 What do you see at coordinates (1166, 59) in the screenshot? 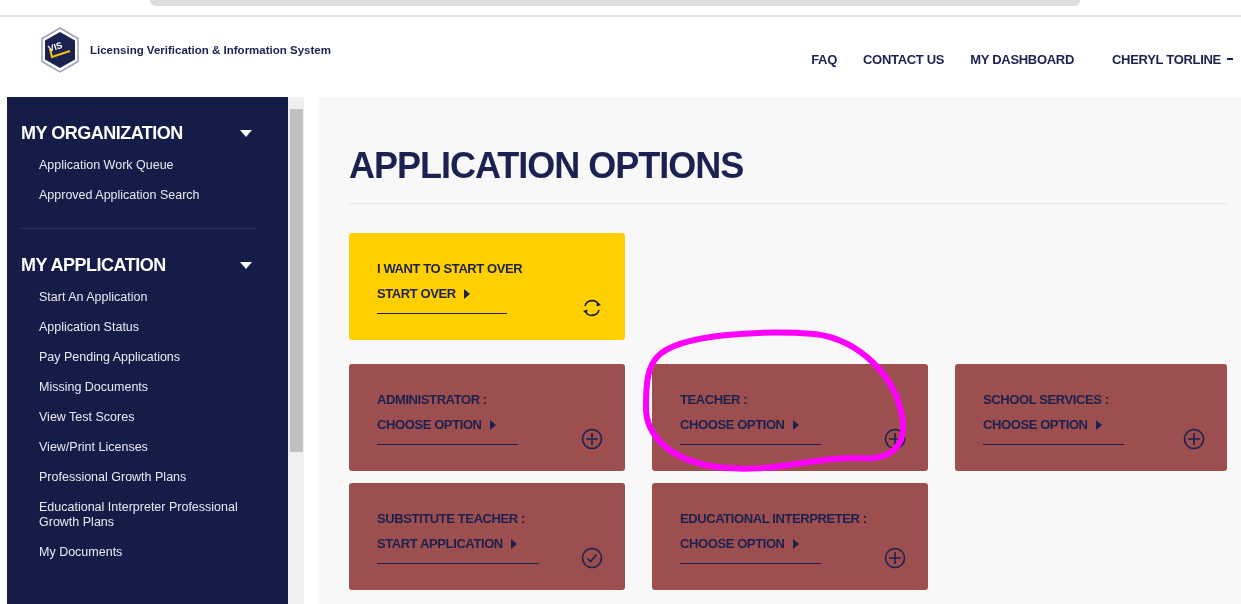
I see `user-menu: CHERYL TORLINE` at bounding box center [1166, 59].